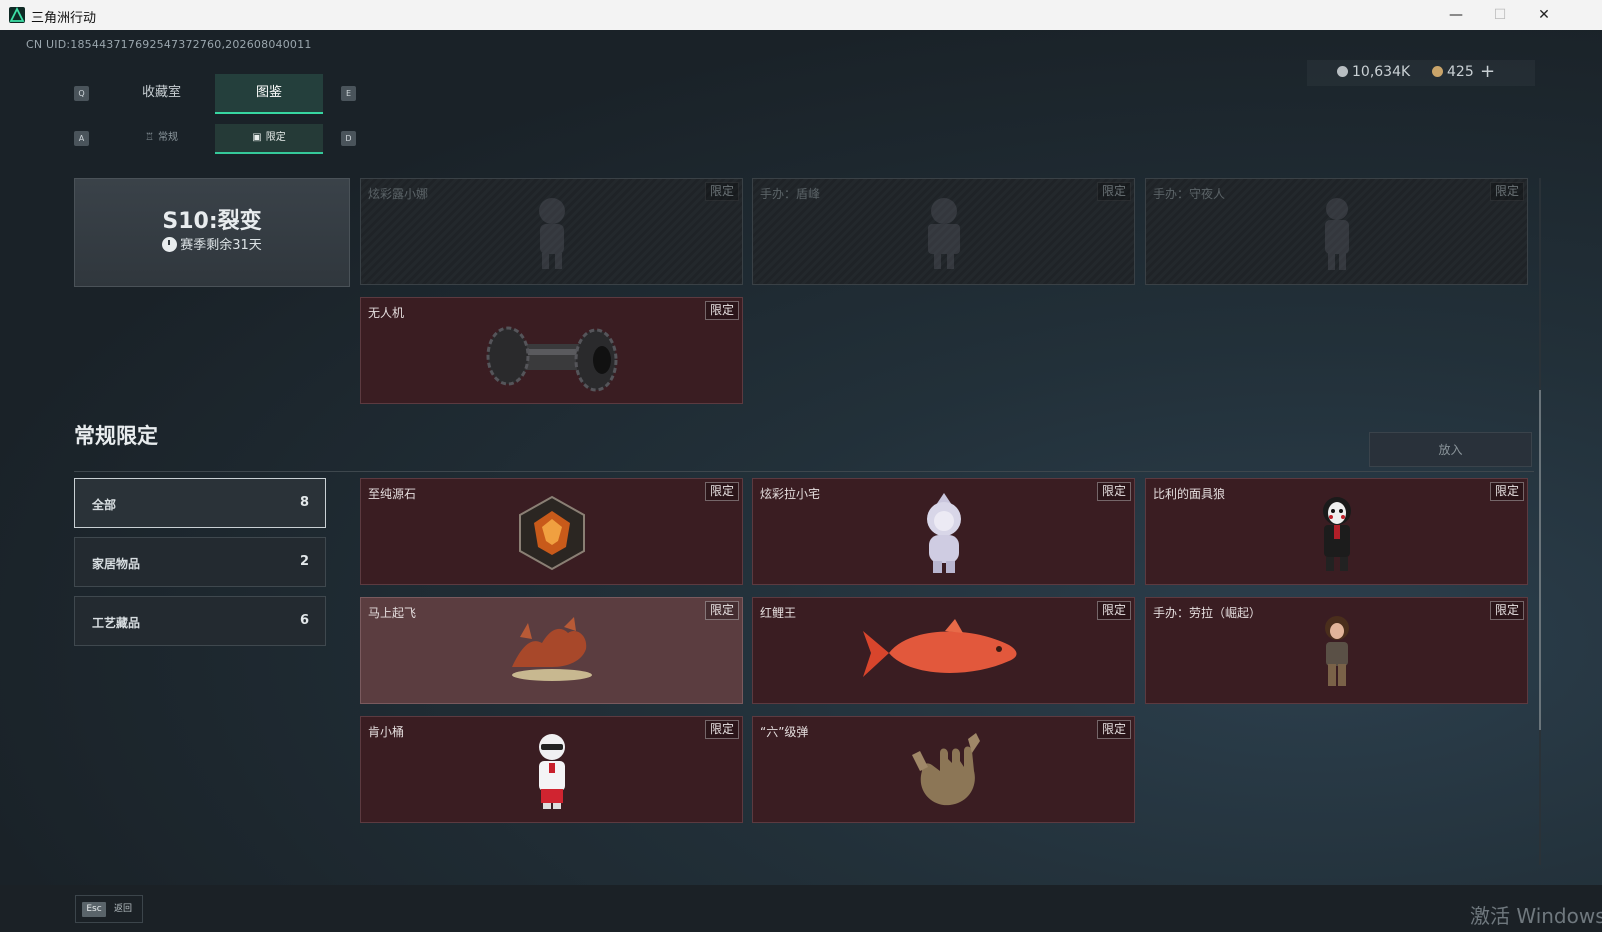 This screenshot has width=1602, height=932. I want to click on astronaut-figure-icon, so click(943, 533).